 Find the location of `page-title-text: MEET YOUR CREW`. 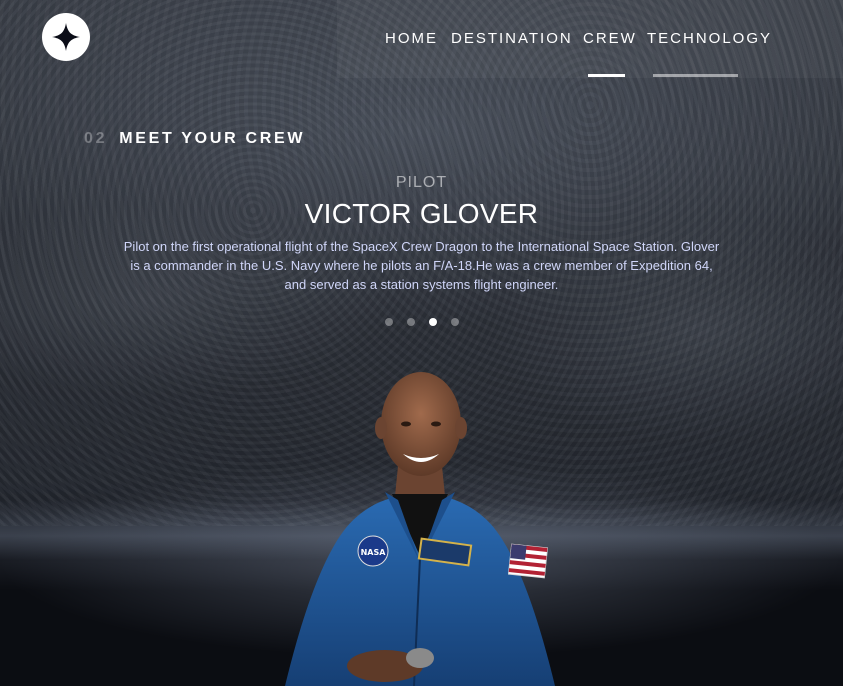

page-title-text: MEET YOUR CREW is located at coordinates (212, 138).